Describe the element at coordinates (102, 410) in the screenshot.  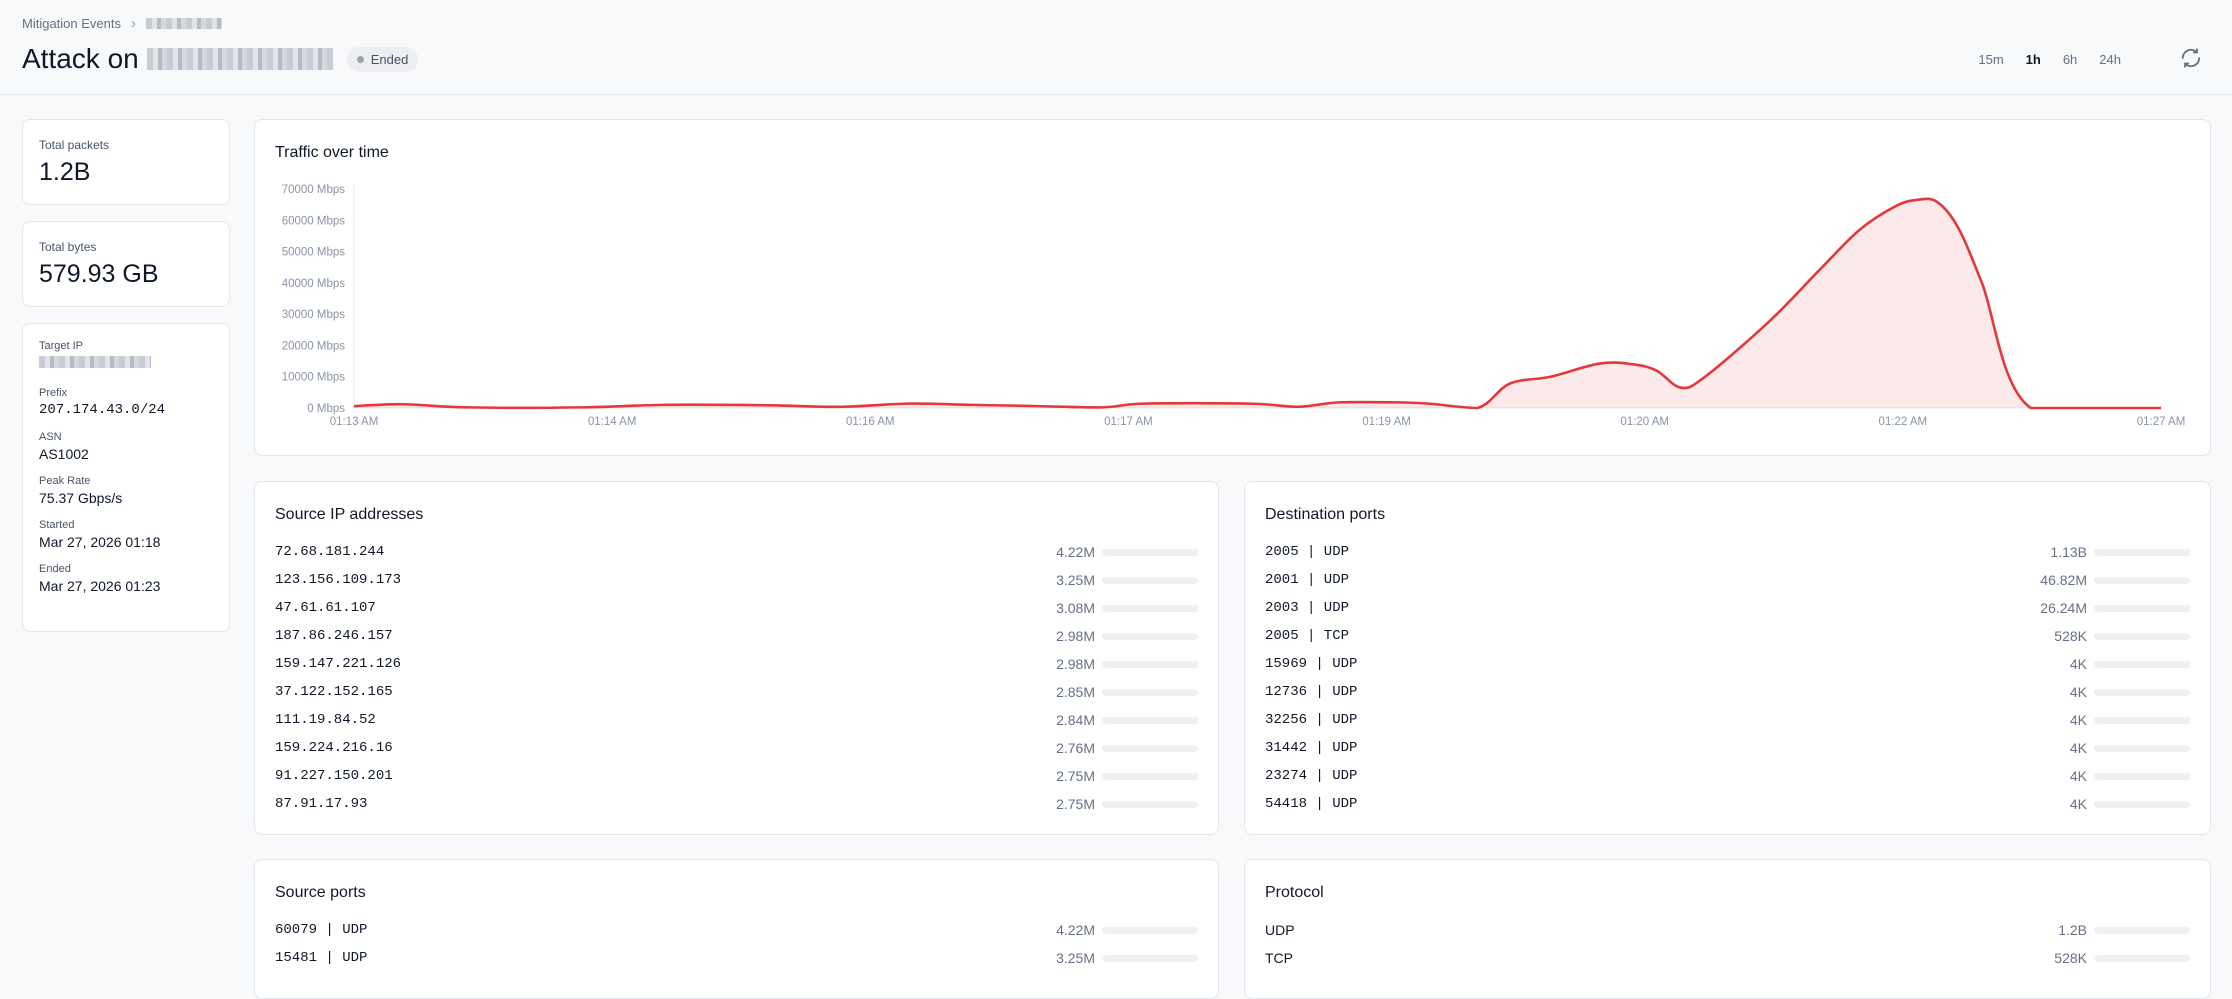
I see `prefix-value: 207.174.43.0/24` at that location.